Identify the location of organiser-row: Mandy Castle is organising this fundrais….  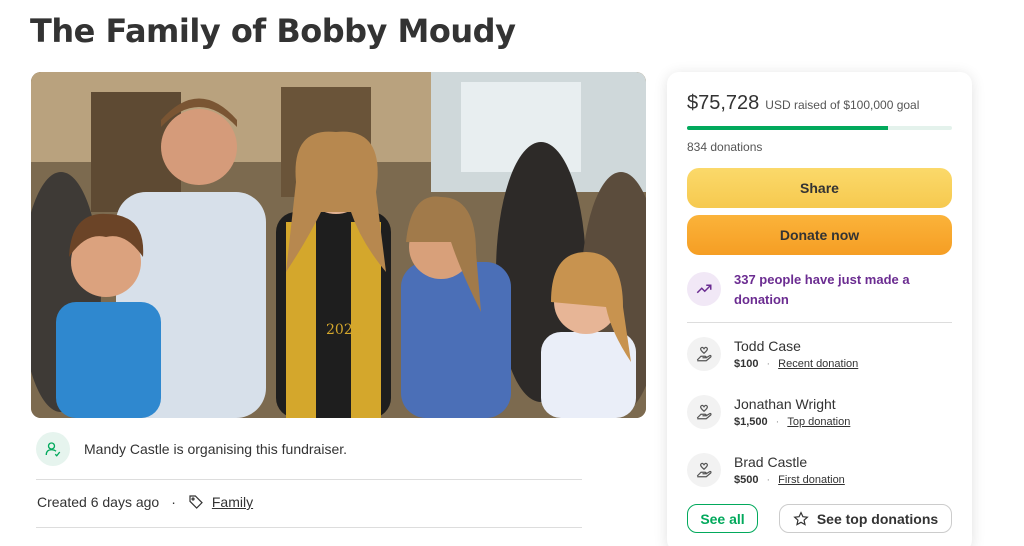
(191, 449).